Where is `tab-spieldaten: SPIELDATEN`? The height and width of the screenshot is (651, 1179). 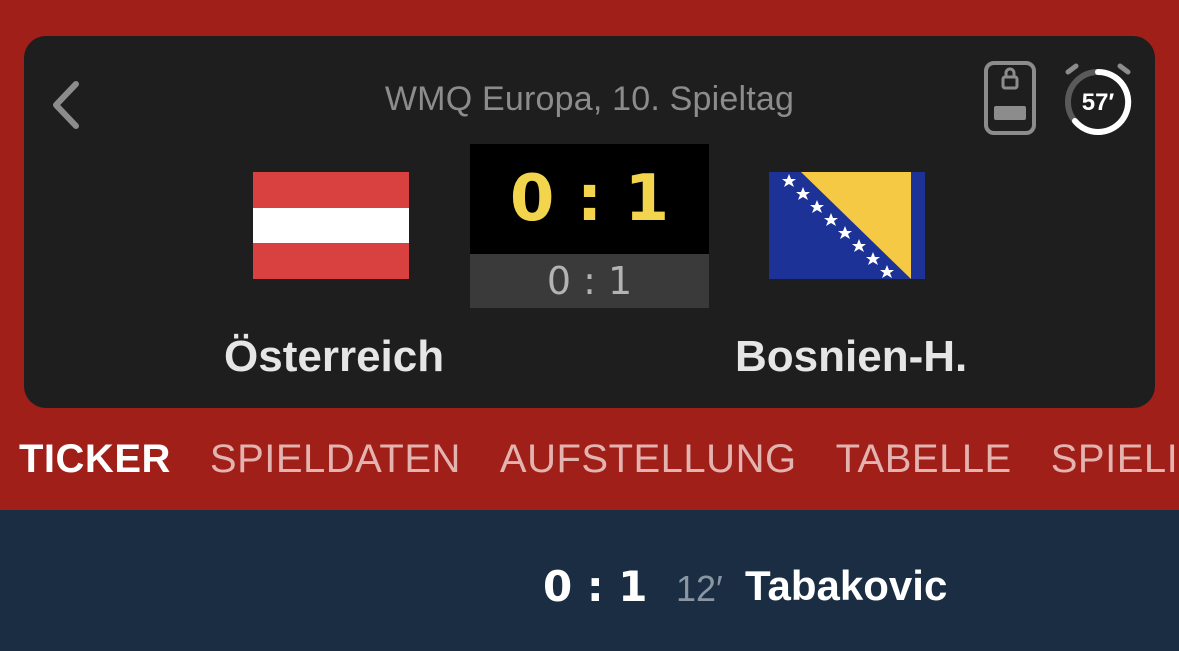 tab-spieldaten: SPIELDATEN is located at coordinates (336, 459).